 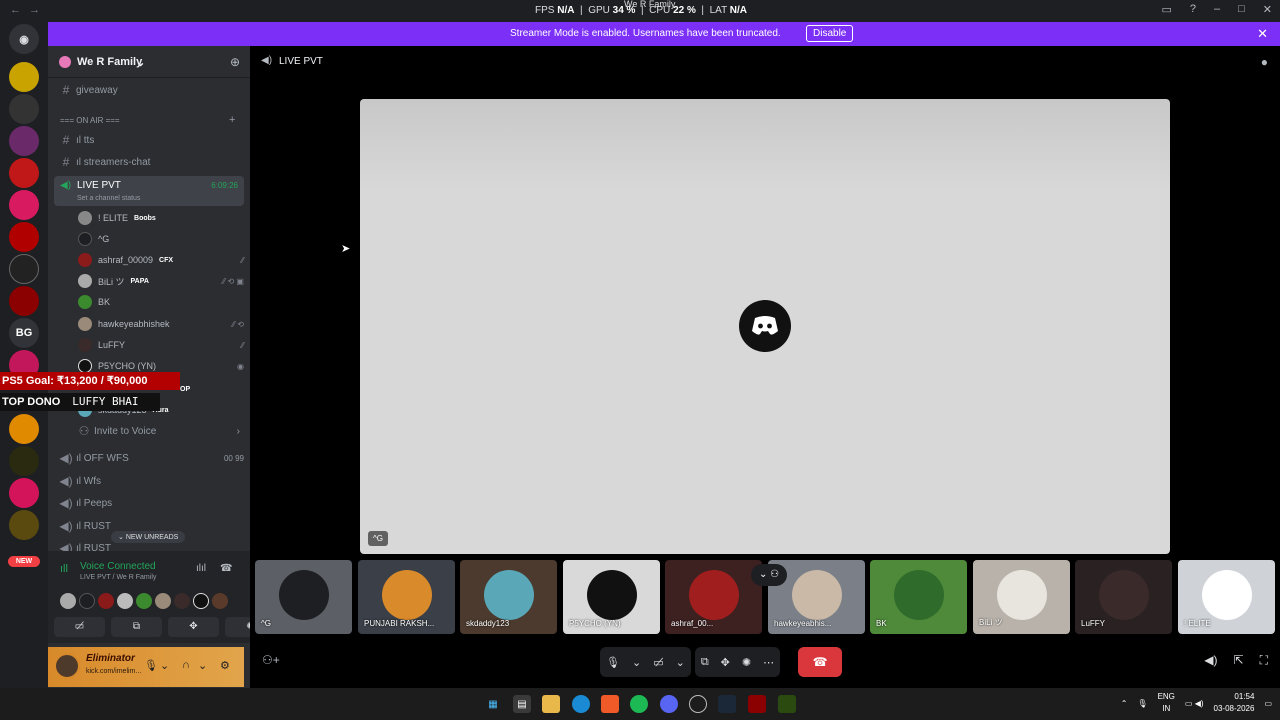 I want to click on channel-wfs: ◀) ıl Wfs, so click(x=150, y=481).